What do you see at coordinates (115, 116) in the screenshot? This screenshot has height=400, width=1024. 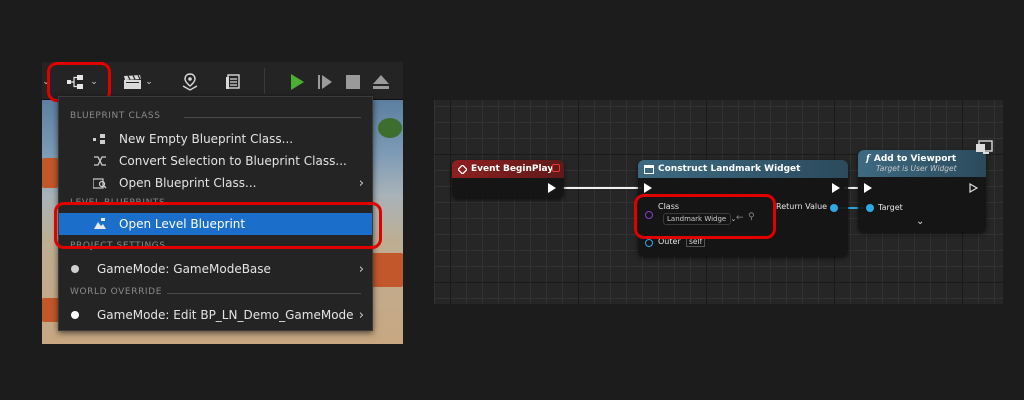 I see `section-header-blueprint-class: BLUEPRINT CLASS` at bounding box center [115, 116].